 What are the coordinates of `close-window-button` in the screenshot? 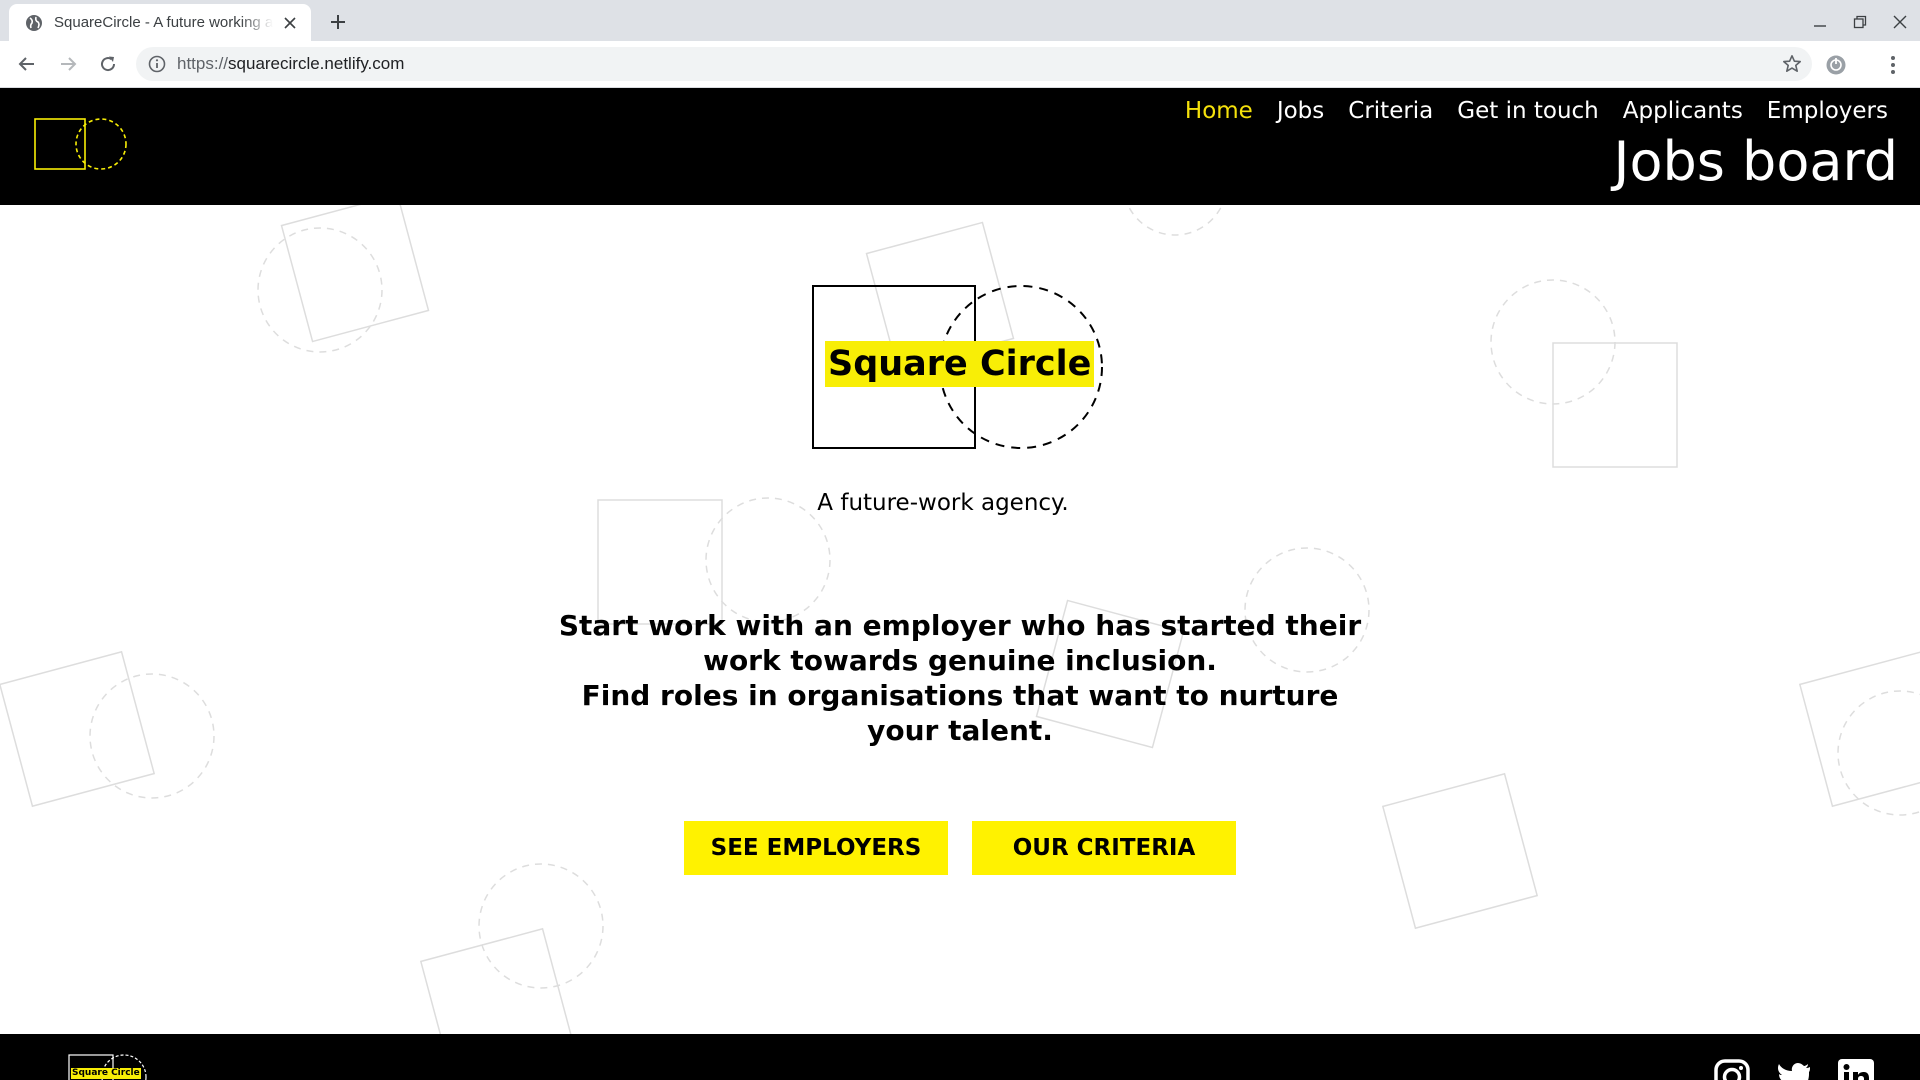 It's located at (1900, 22).